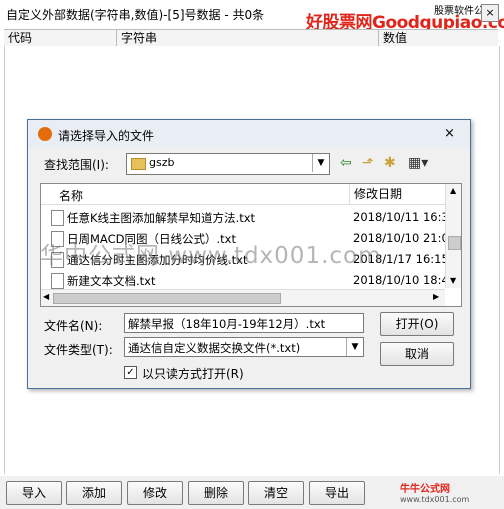 The width and height of the screenshot is (504, 509). I want to click on site-logo-url: www.tdx001.com, so click(435, 499).